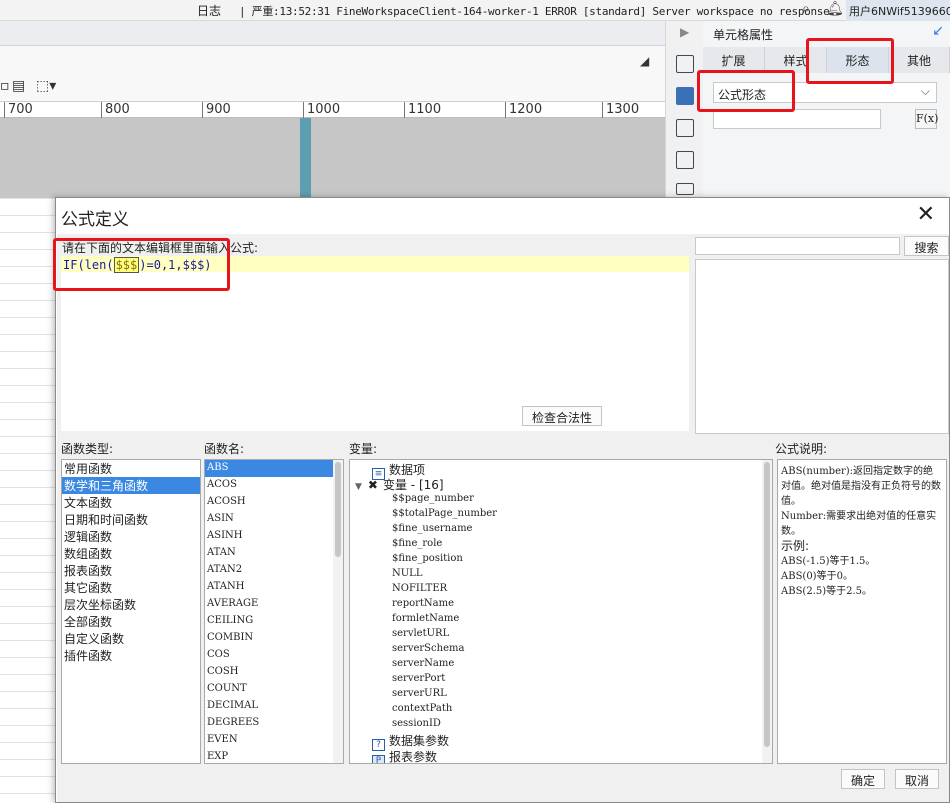 Image resolution: width=950 pixels, height=803 pixels. What do you see at coordinates (305, 158) in the screenshot?
I see `page-boundary` at bounding box center [305, 158].